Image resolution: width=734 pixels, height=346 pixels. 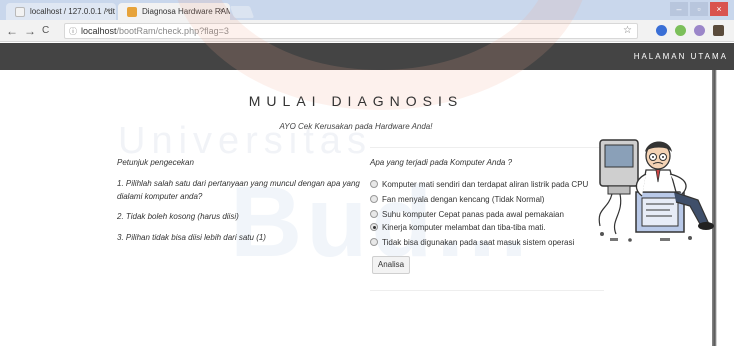 I want to click on reload-icon: C, so click(x=45, y=30).